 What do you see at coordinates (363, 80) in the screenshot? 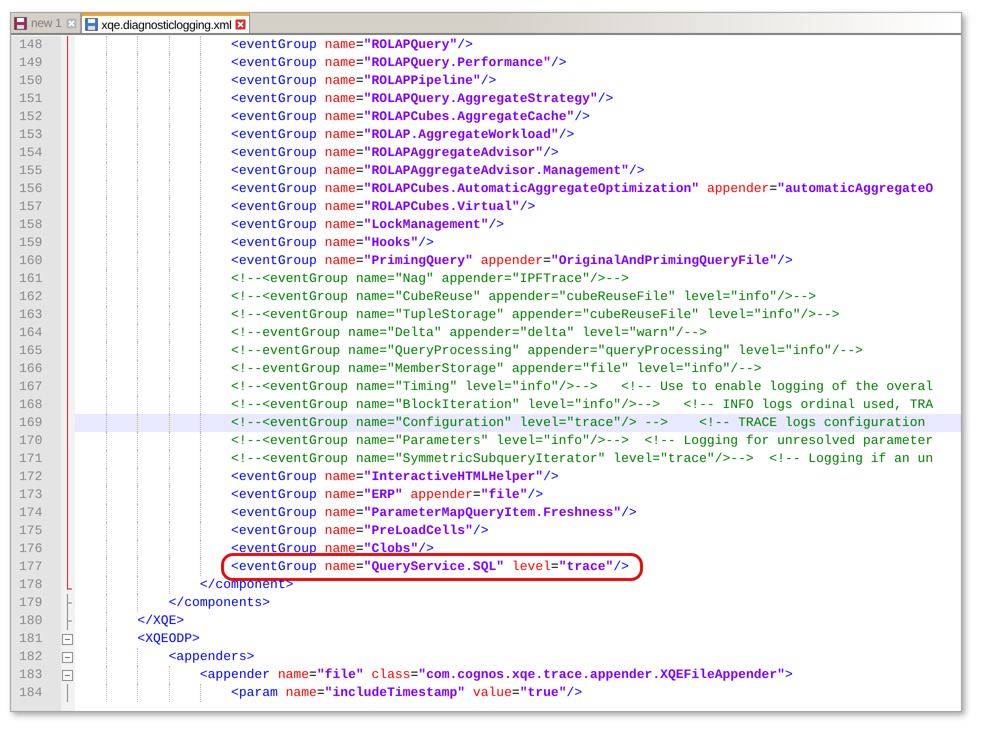
I see `code-line: <eventGroup name="ROLAPPipeline"/>` at bounding box center [363, 80].